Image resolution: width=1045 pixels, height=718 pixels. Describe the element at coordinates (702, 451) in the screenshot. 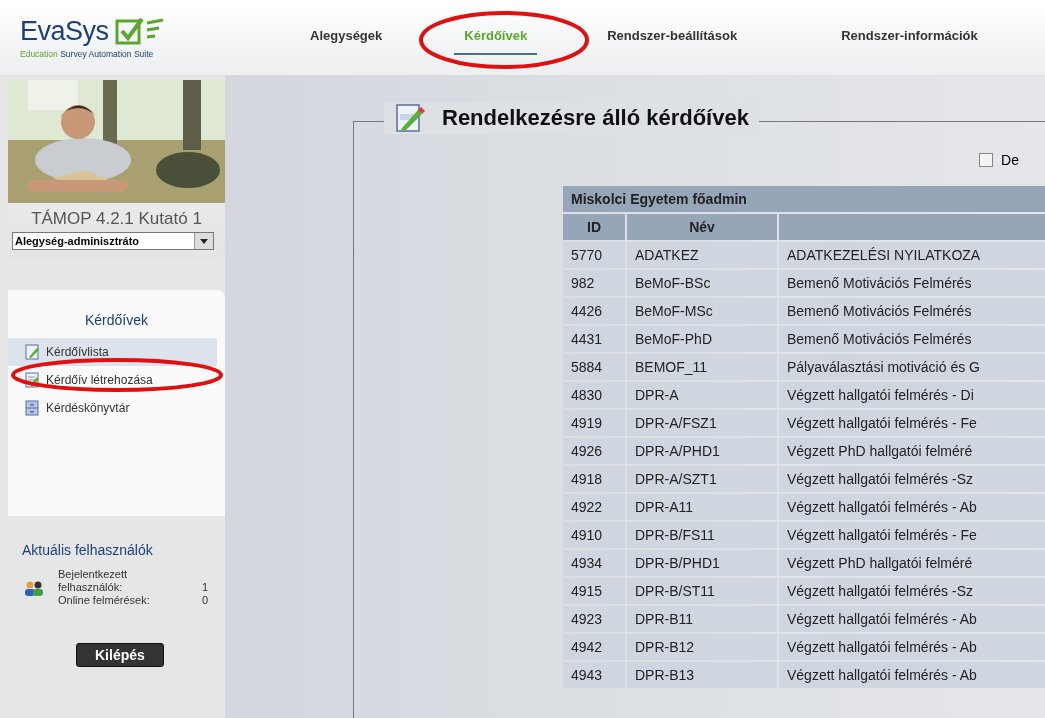

I see `table-cell: DPR-A/PHD1` at that location.